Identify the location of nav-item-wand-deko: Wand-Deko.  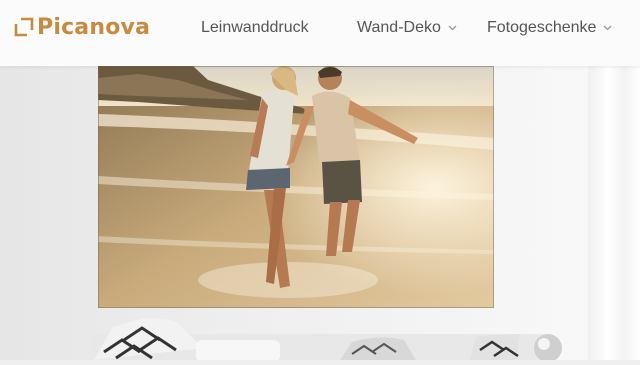
(407, 28).